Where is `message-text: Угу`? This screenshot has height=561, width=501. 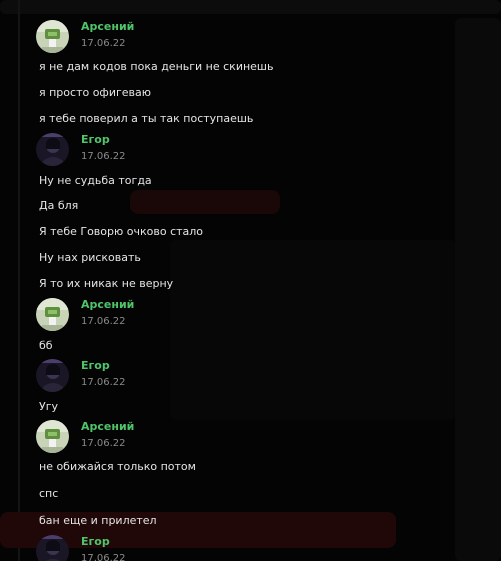 message-text: Угу is located at coordinates (48, 406).